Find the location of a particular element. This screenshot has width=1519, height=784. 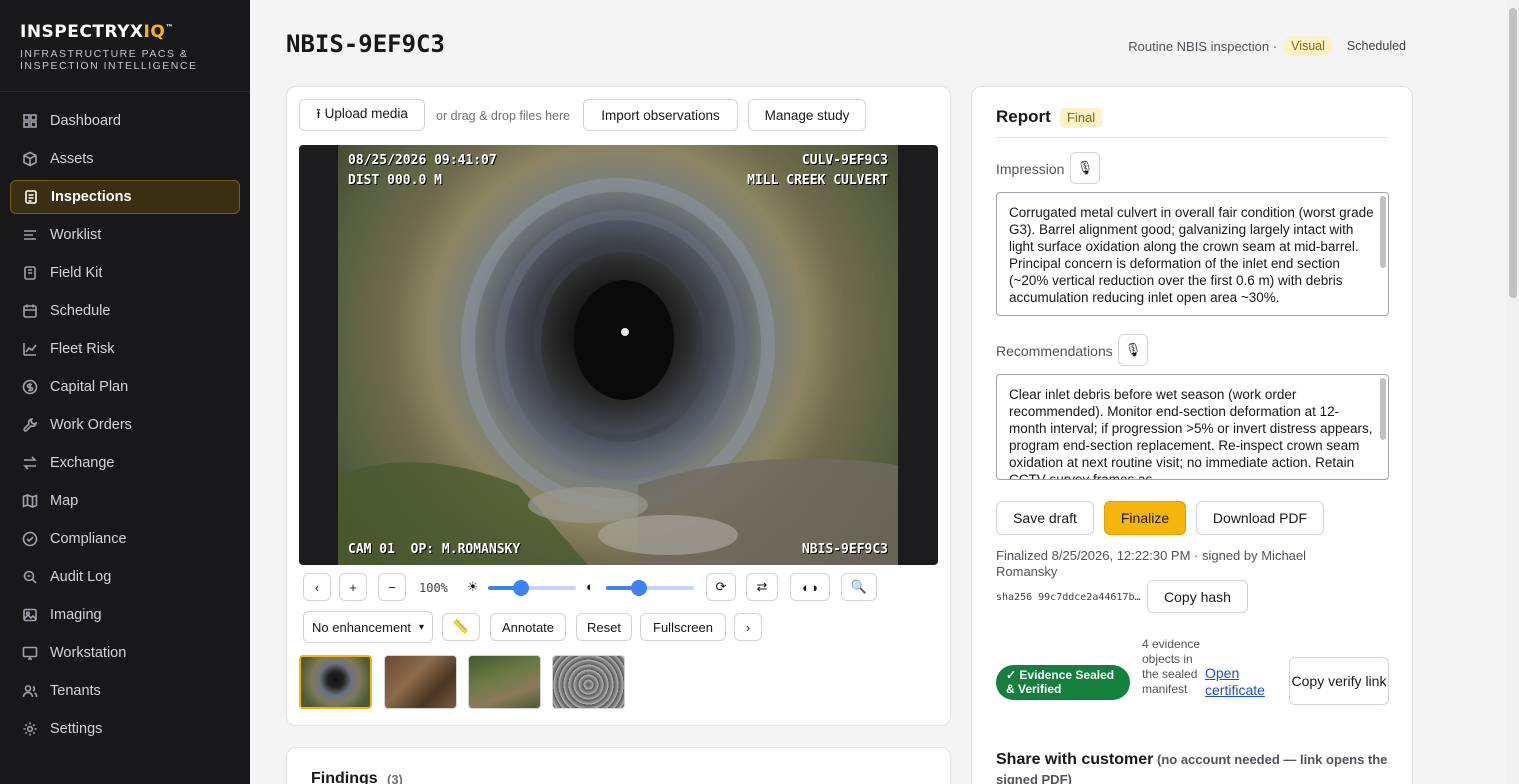

sidebar-item-dashboard: Dashboard is located at coordinates (125, 121).